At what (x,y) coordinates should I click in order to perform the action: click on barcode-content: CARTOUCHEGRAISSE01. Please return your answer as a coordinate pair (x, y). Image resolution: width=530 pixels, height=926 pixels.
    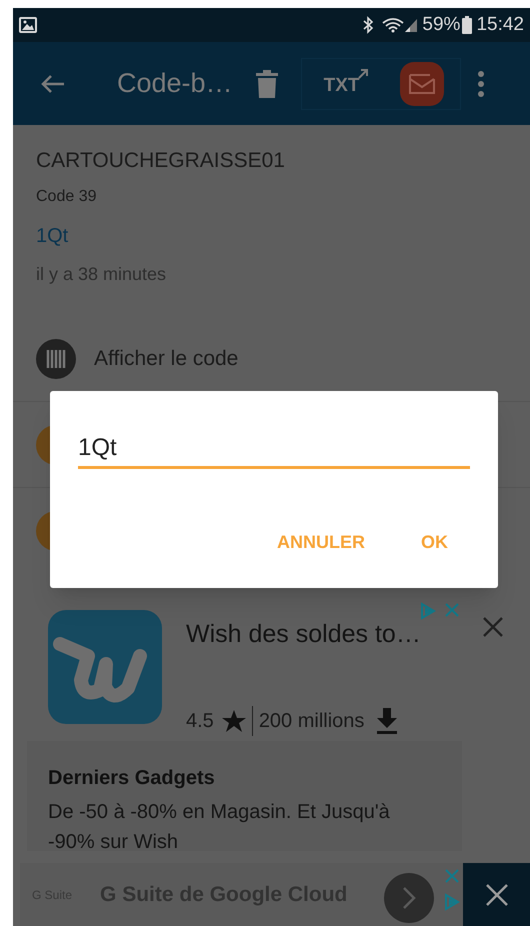
    Looking at the image, I should click on (161, 161).